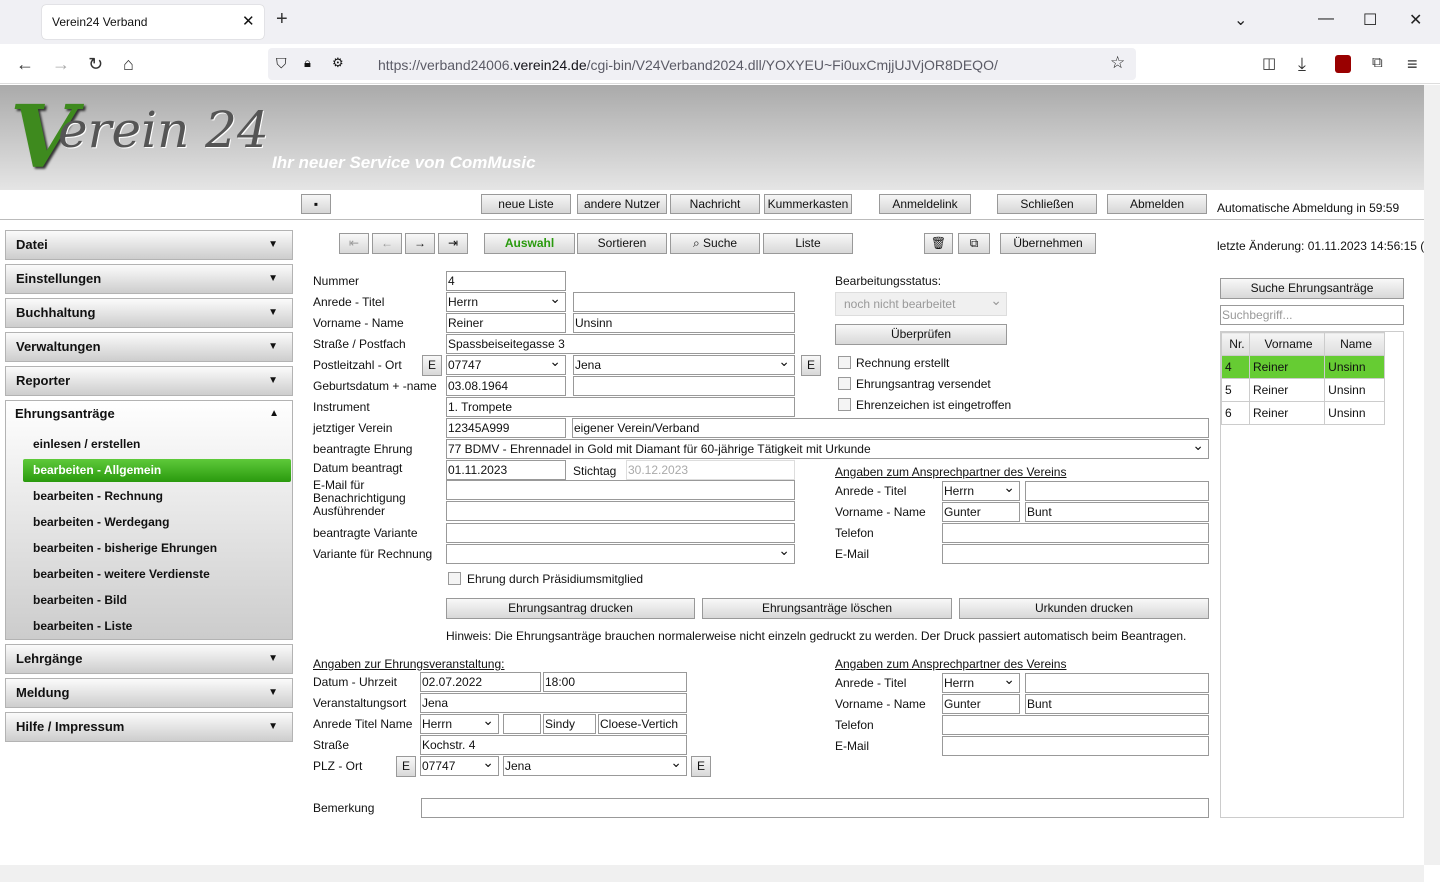  What do you see at coordinates (844, 362) in the screenshot?
I see `invoice-checkbox` at bounding box center [844, 362].